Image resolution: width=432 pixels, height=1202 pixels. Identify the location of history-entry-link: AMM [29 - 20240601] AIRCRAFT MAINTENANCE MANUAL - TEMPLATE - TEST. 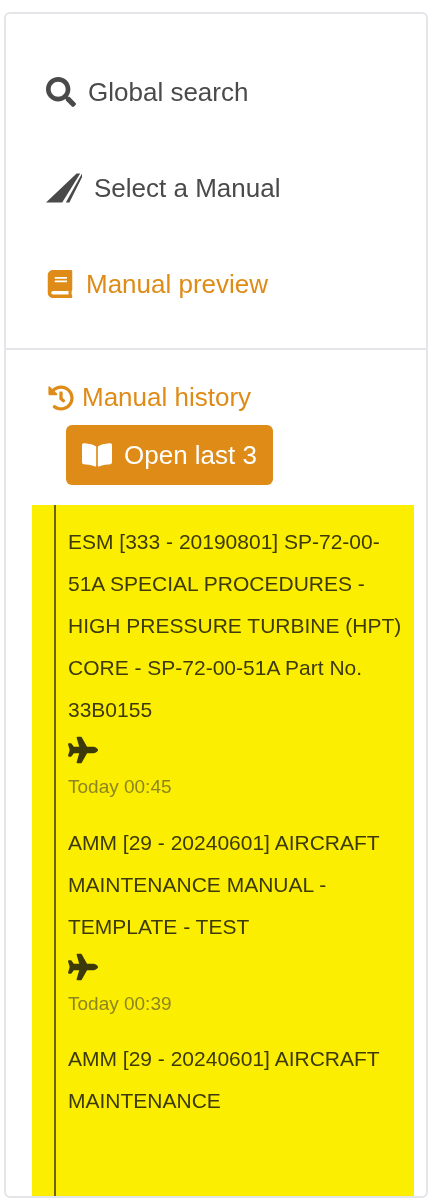
(237, 884).